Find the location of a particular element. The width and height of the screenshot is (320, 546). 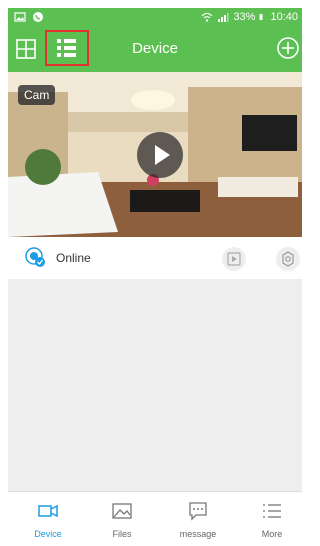

device-status: Online is located at coordinates (73, 258).